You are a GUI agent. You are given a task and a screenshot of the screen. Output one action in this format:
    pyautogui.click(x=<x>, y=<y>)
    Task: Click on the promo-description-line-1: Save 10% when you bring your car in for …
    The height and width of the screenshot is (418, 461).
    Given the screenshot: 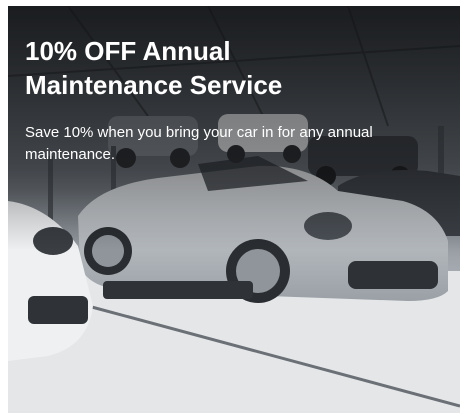 What is the action you would take?
    pyautogui.click(x=199, y=132)
    